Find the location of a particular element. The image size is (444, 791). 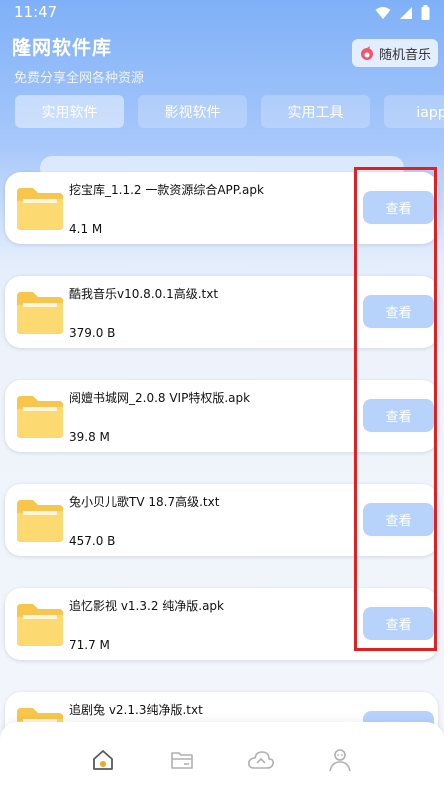

random-music-label: 随机音乐 is located at coordinates (404, 55).